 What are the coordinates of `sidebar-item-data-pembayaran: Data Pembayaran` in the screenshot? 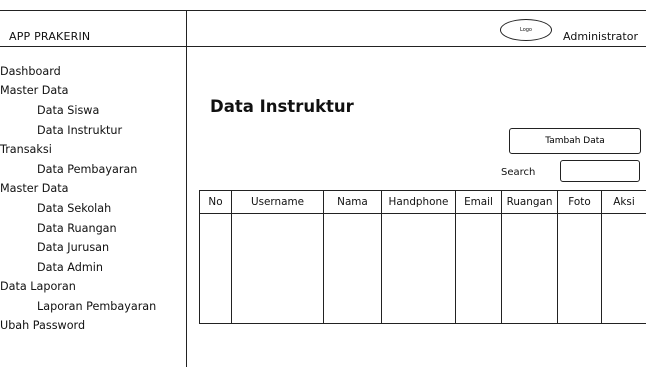 It's located at (87, 169).